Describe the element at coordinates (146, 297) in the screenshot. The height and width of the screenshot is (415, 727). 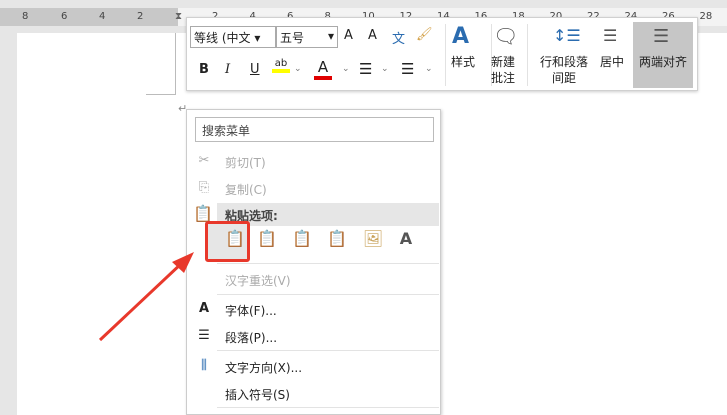
I see `annotation-arrow` at that location.